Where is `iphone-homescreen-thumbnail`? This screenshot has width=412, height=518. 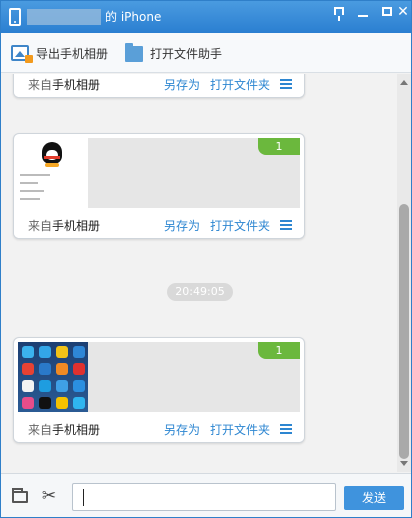 iphone-homescreen-thumbnail is located at coordinates (53, 377).